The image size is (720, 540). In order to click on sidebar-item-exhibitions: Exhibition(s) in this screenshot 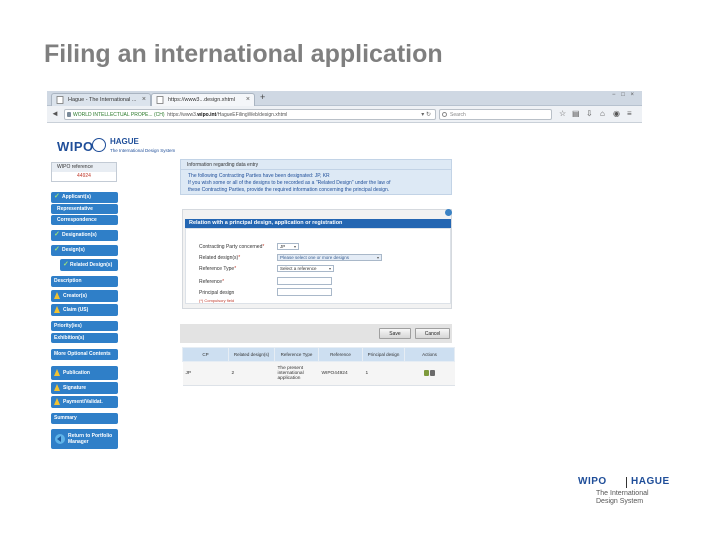, I will do `click(84, 338)`.